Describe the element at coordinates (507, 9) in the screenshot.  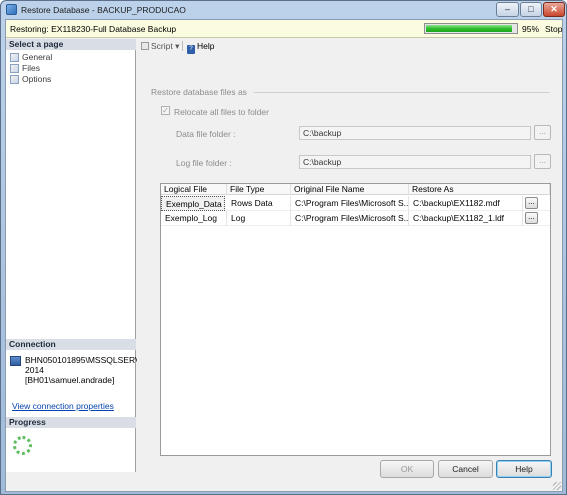
I see `minimize-button: –` at that location.